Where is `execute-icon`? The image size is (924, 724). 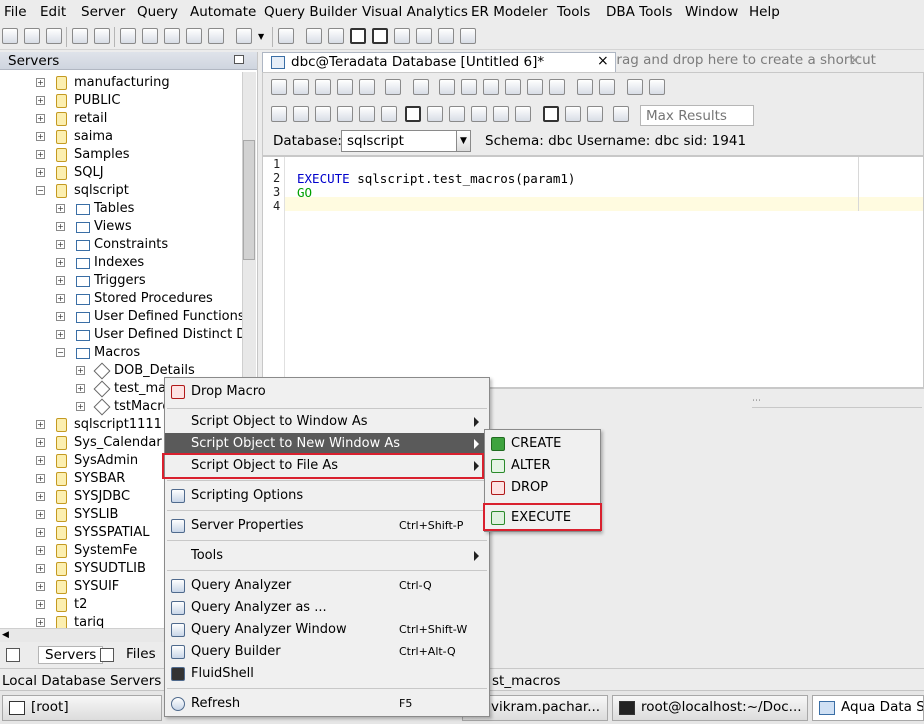 execute-icon is located at coordinates (279, 114).